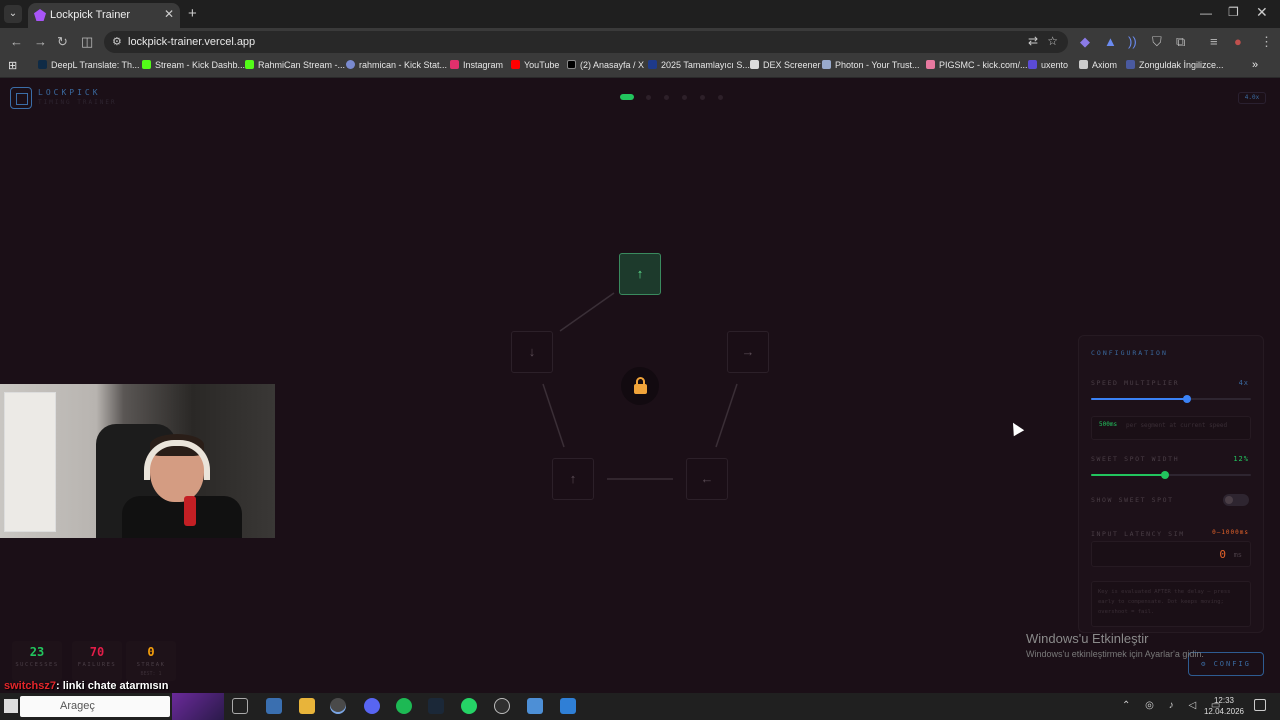 This screenshot has width=1280, height=720. What do you see at coordinates (191, 42) in the screenshot?
I see `url-text: lockpick-trainer.vercel.app` at bounding box center [191, 42].